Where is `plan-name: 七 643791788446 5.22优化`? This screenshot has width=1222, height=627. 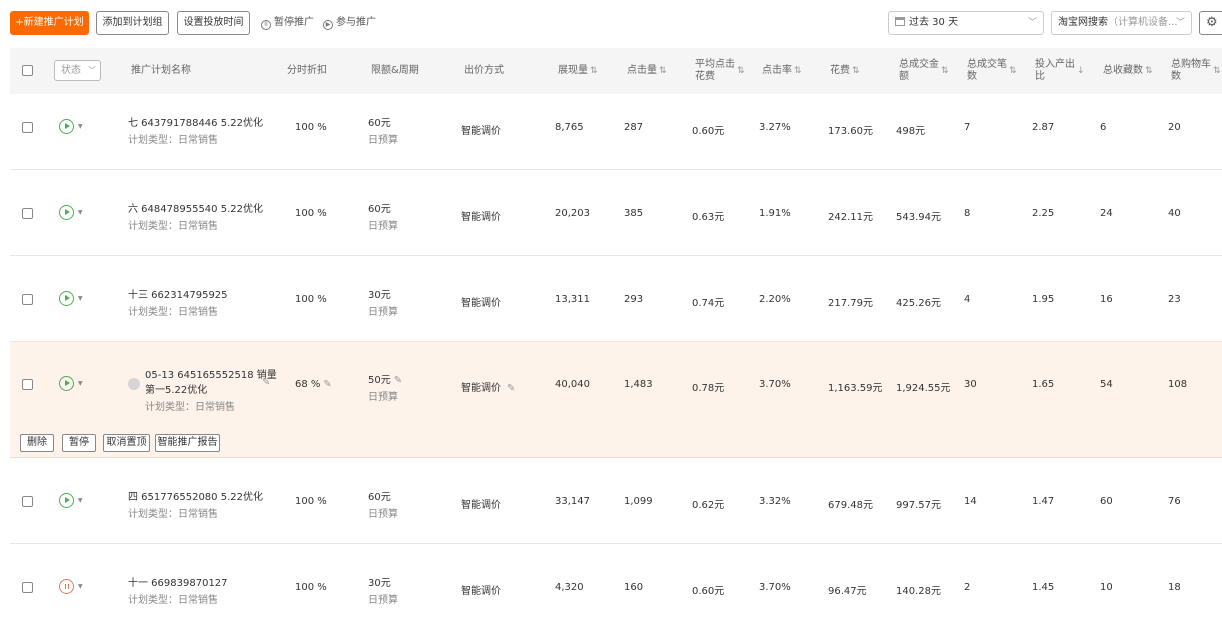
plan-name: 七 643791788446 5.22优化 is located at coordinates (195, 123).